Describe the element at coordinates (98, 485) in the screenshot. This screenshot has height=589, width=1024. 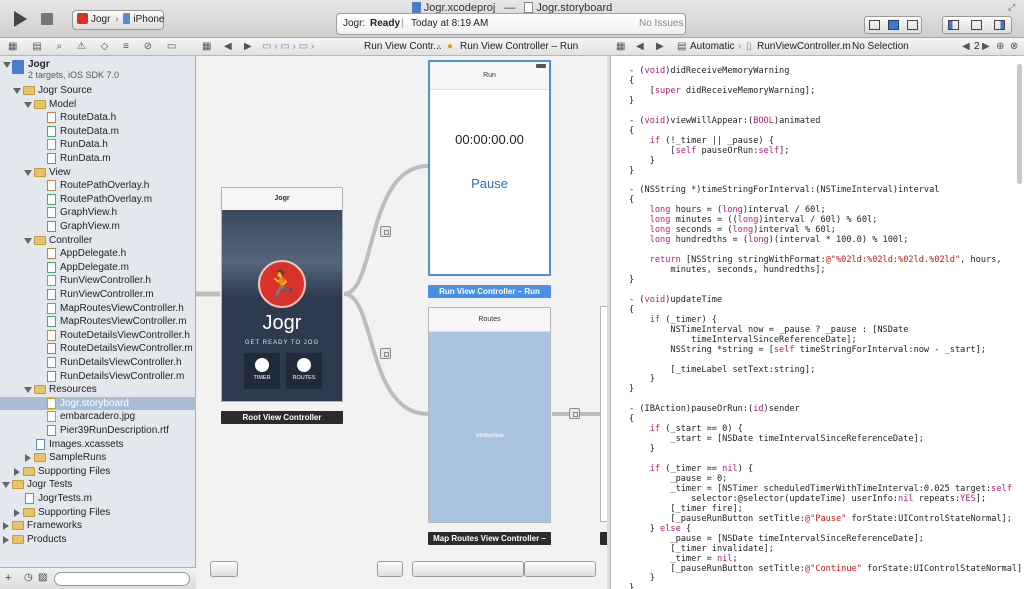
I see `tree-folder: Jogr Tests` at that location.